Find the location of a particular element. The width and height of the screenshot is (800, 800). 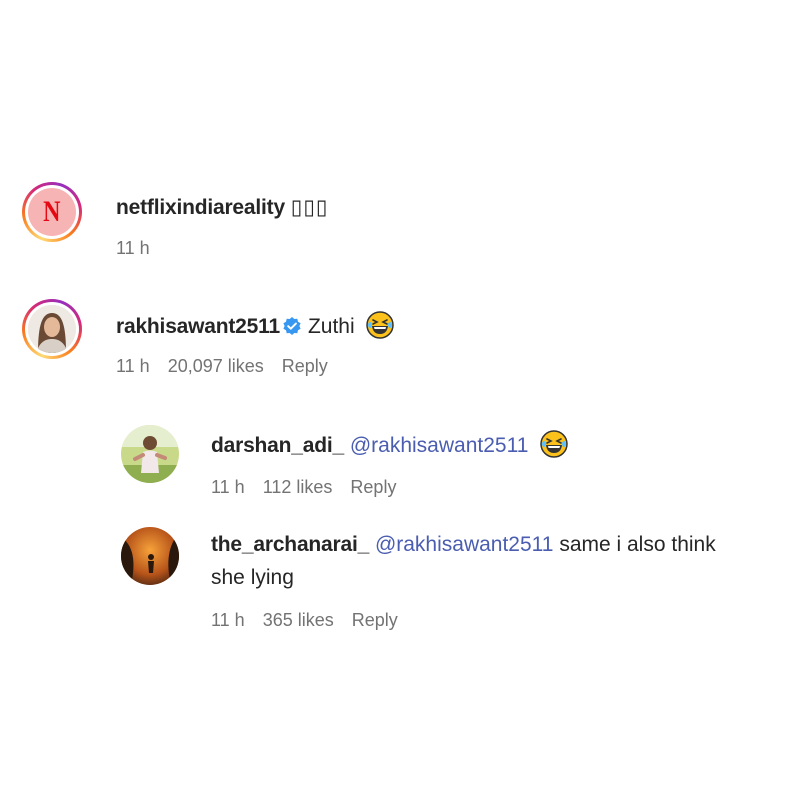

avatar-rakhisawant is located at coordinates (52, 329).